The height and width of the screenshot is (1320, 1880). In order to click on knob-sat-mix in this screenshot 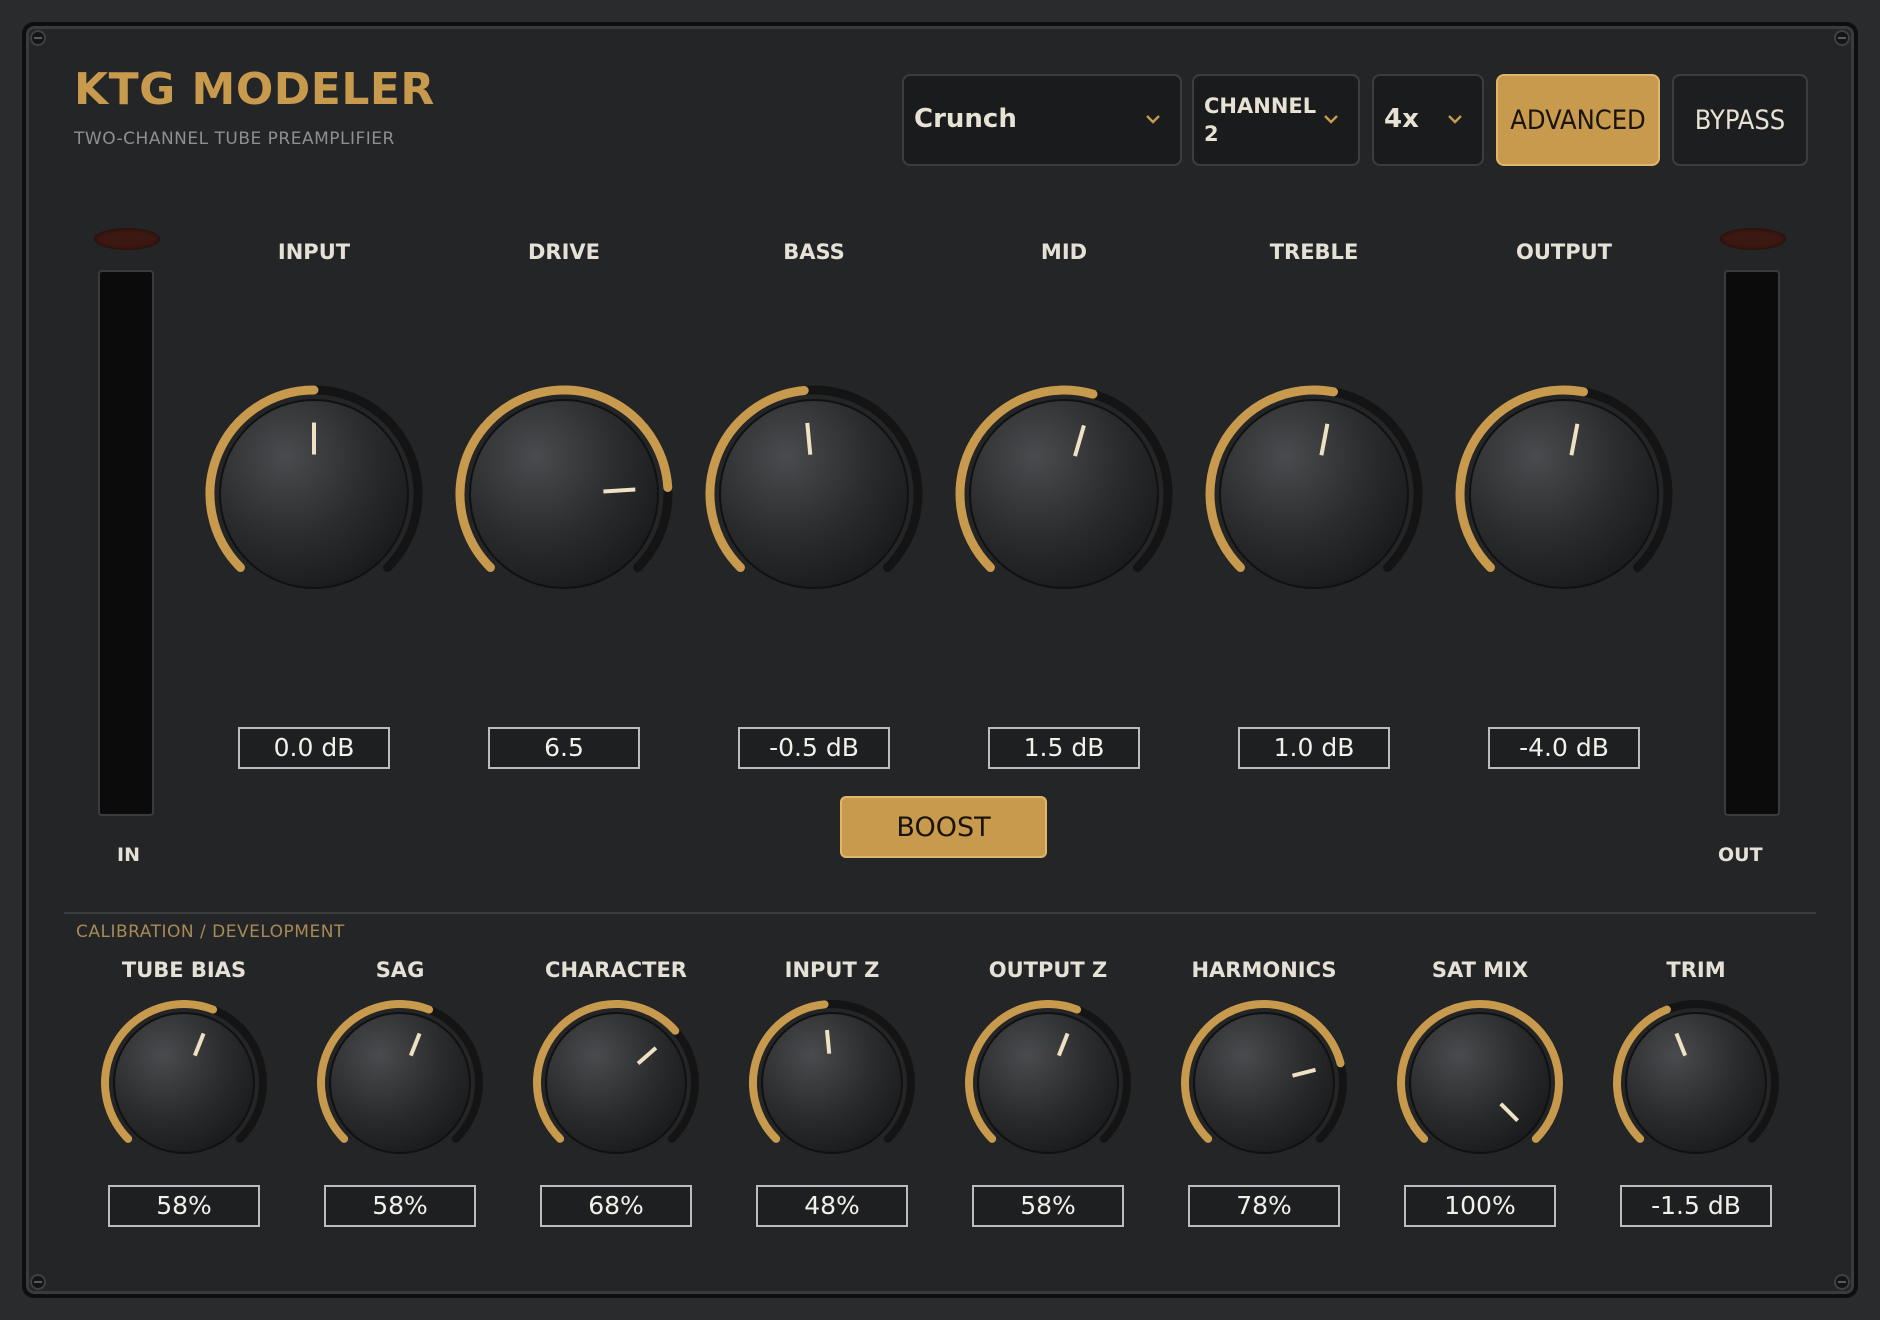, I will do `click(1480, 1083)`.